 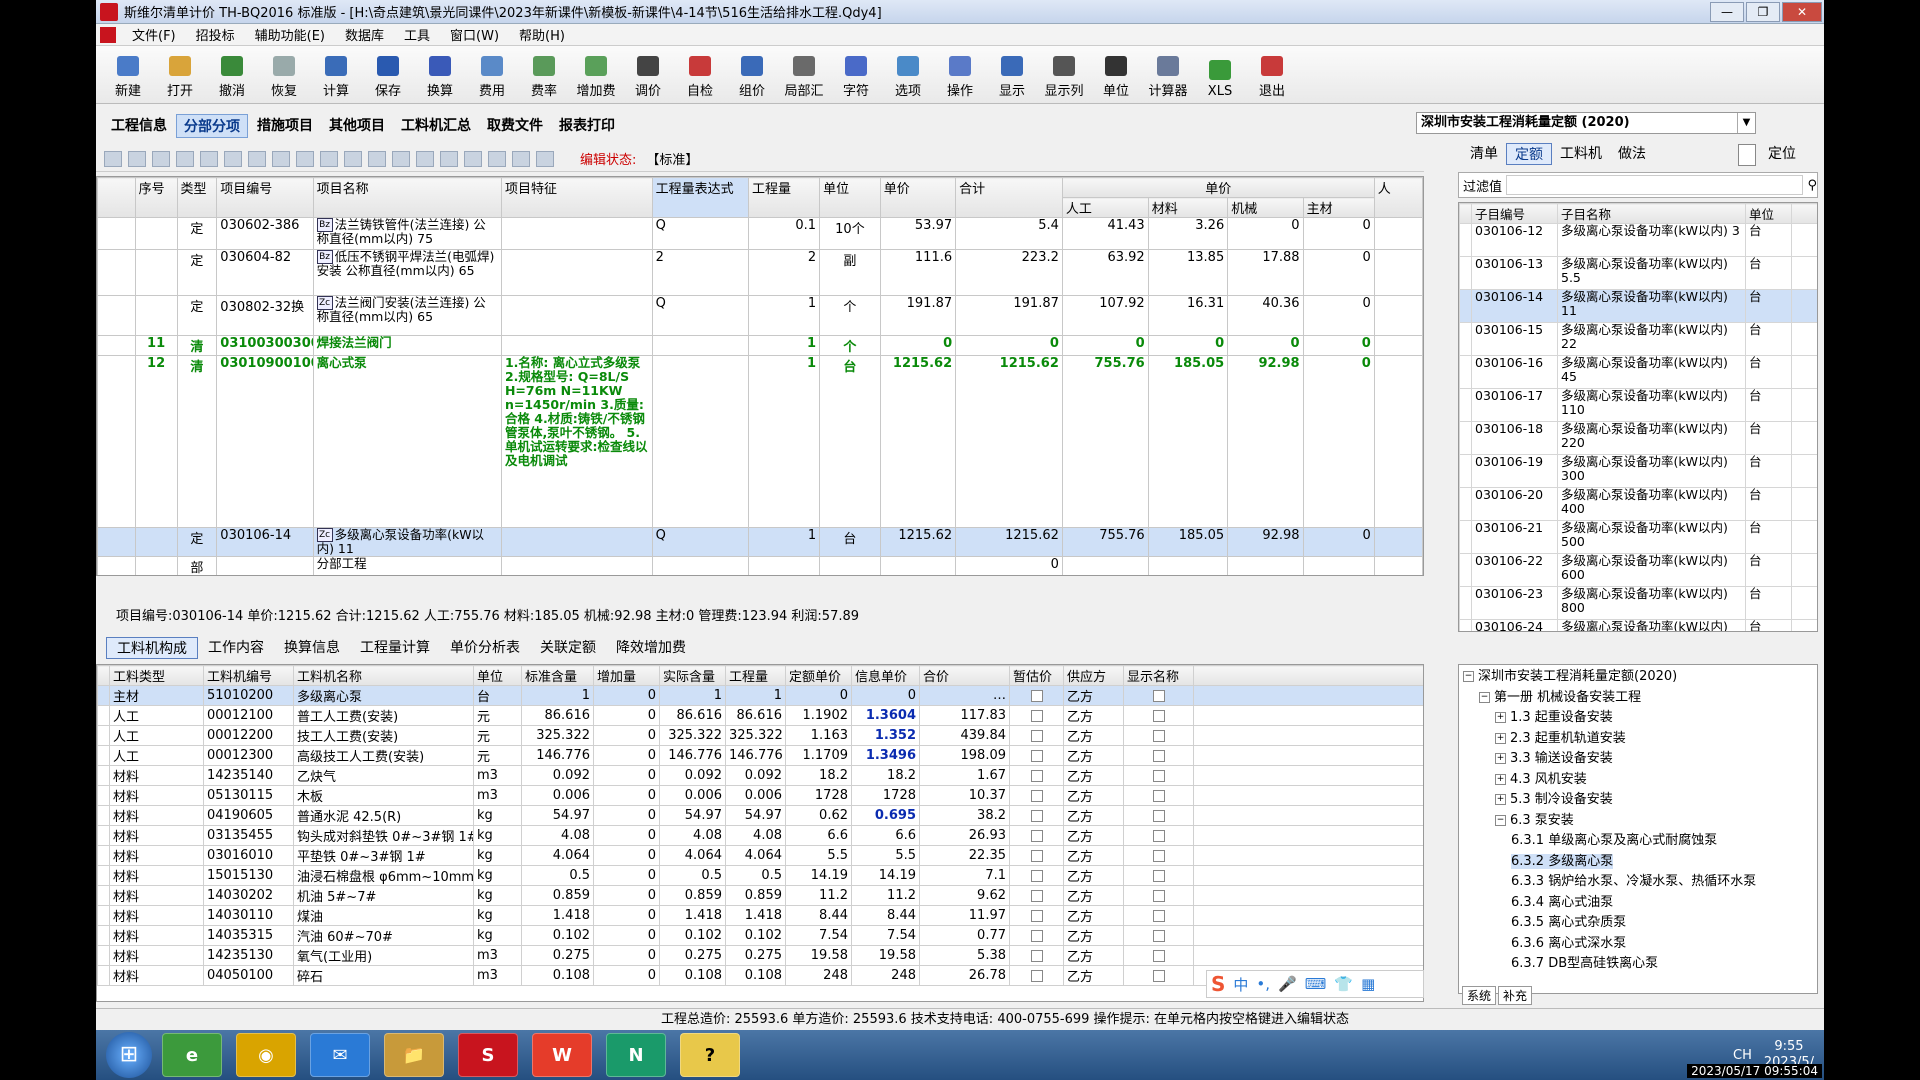 What do you see at coordinates (964, 675) in the screenshot?
I see `col-header: 合价` at bounding box center [964, 675].